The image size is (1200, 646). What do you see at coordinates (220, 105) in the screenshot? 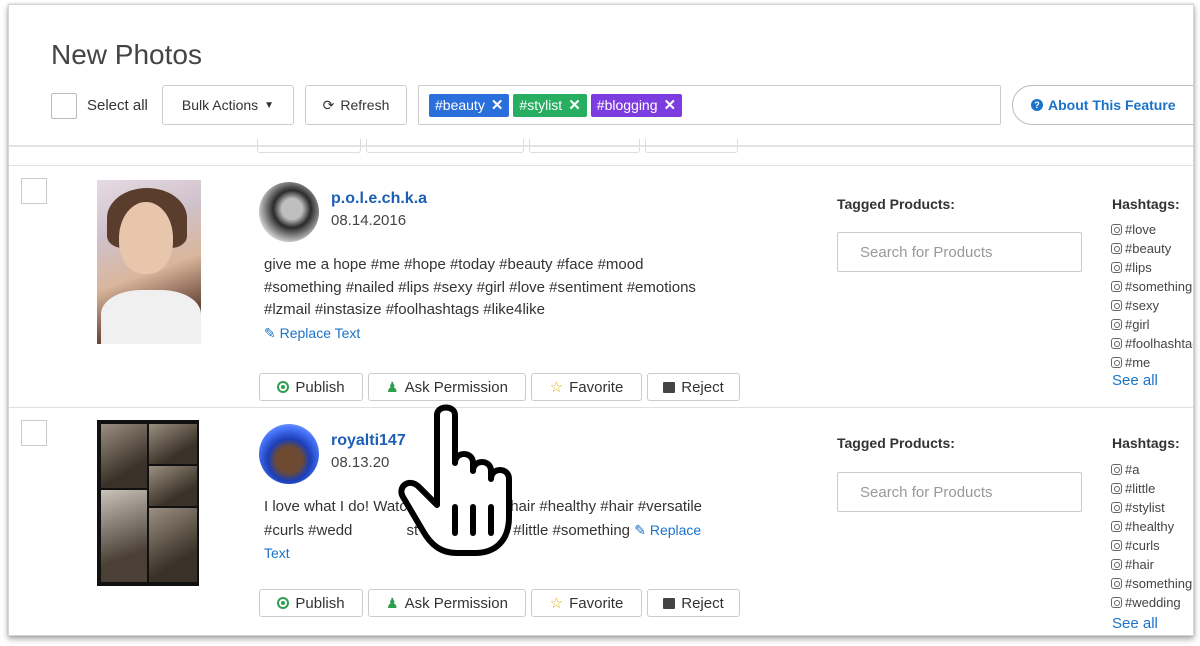
I see `bulk-actions-label: Bulk Actions` at bounding box center [220, 105].